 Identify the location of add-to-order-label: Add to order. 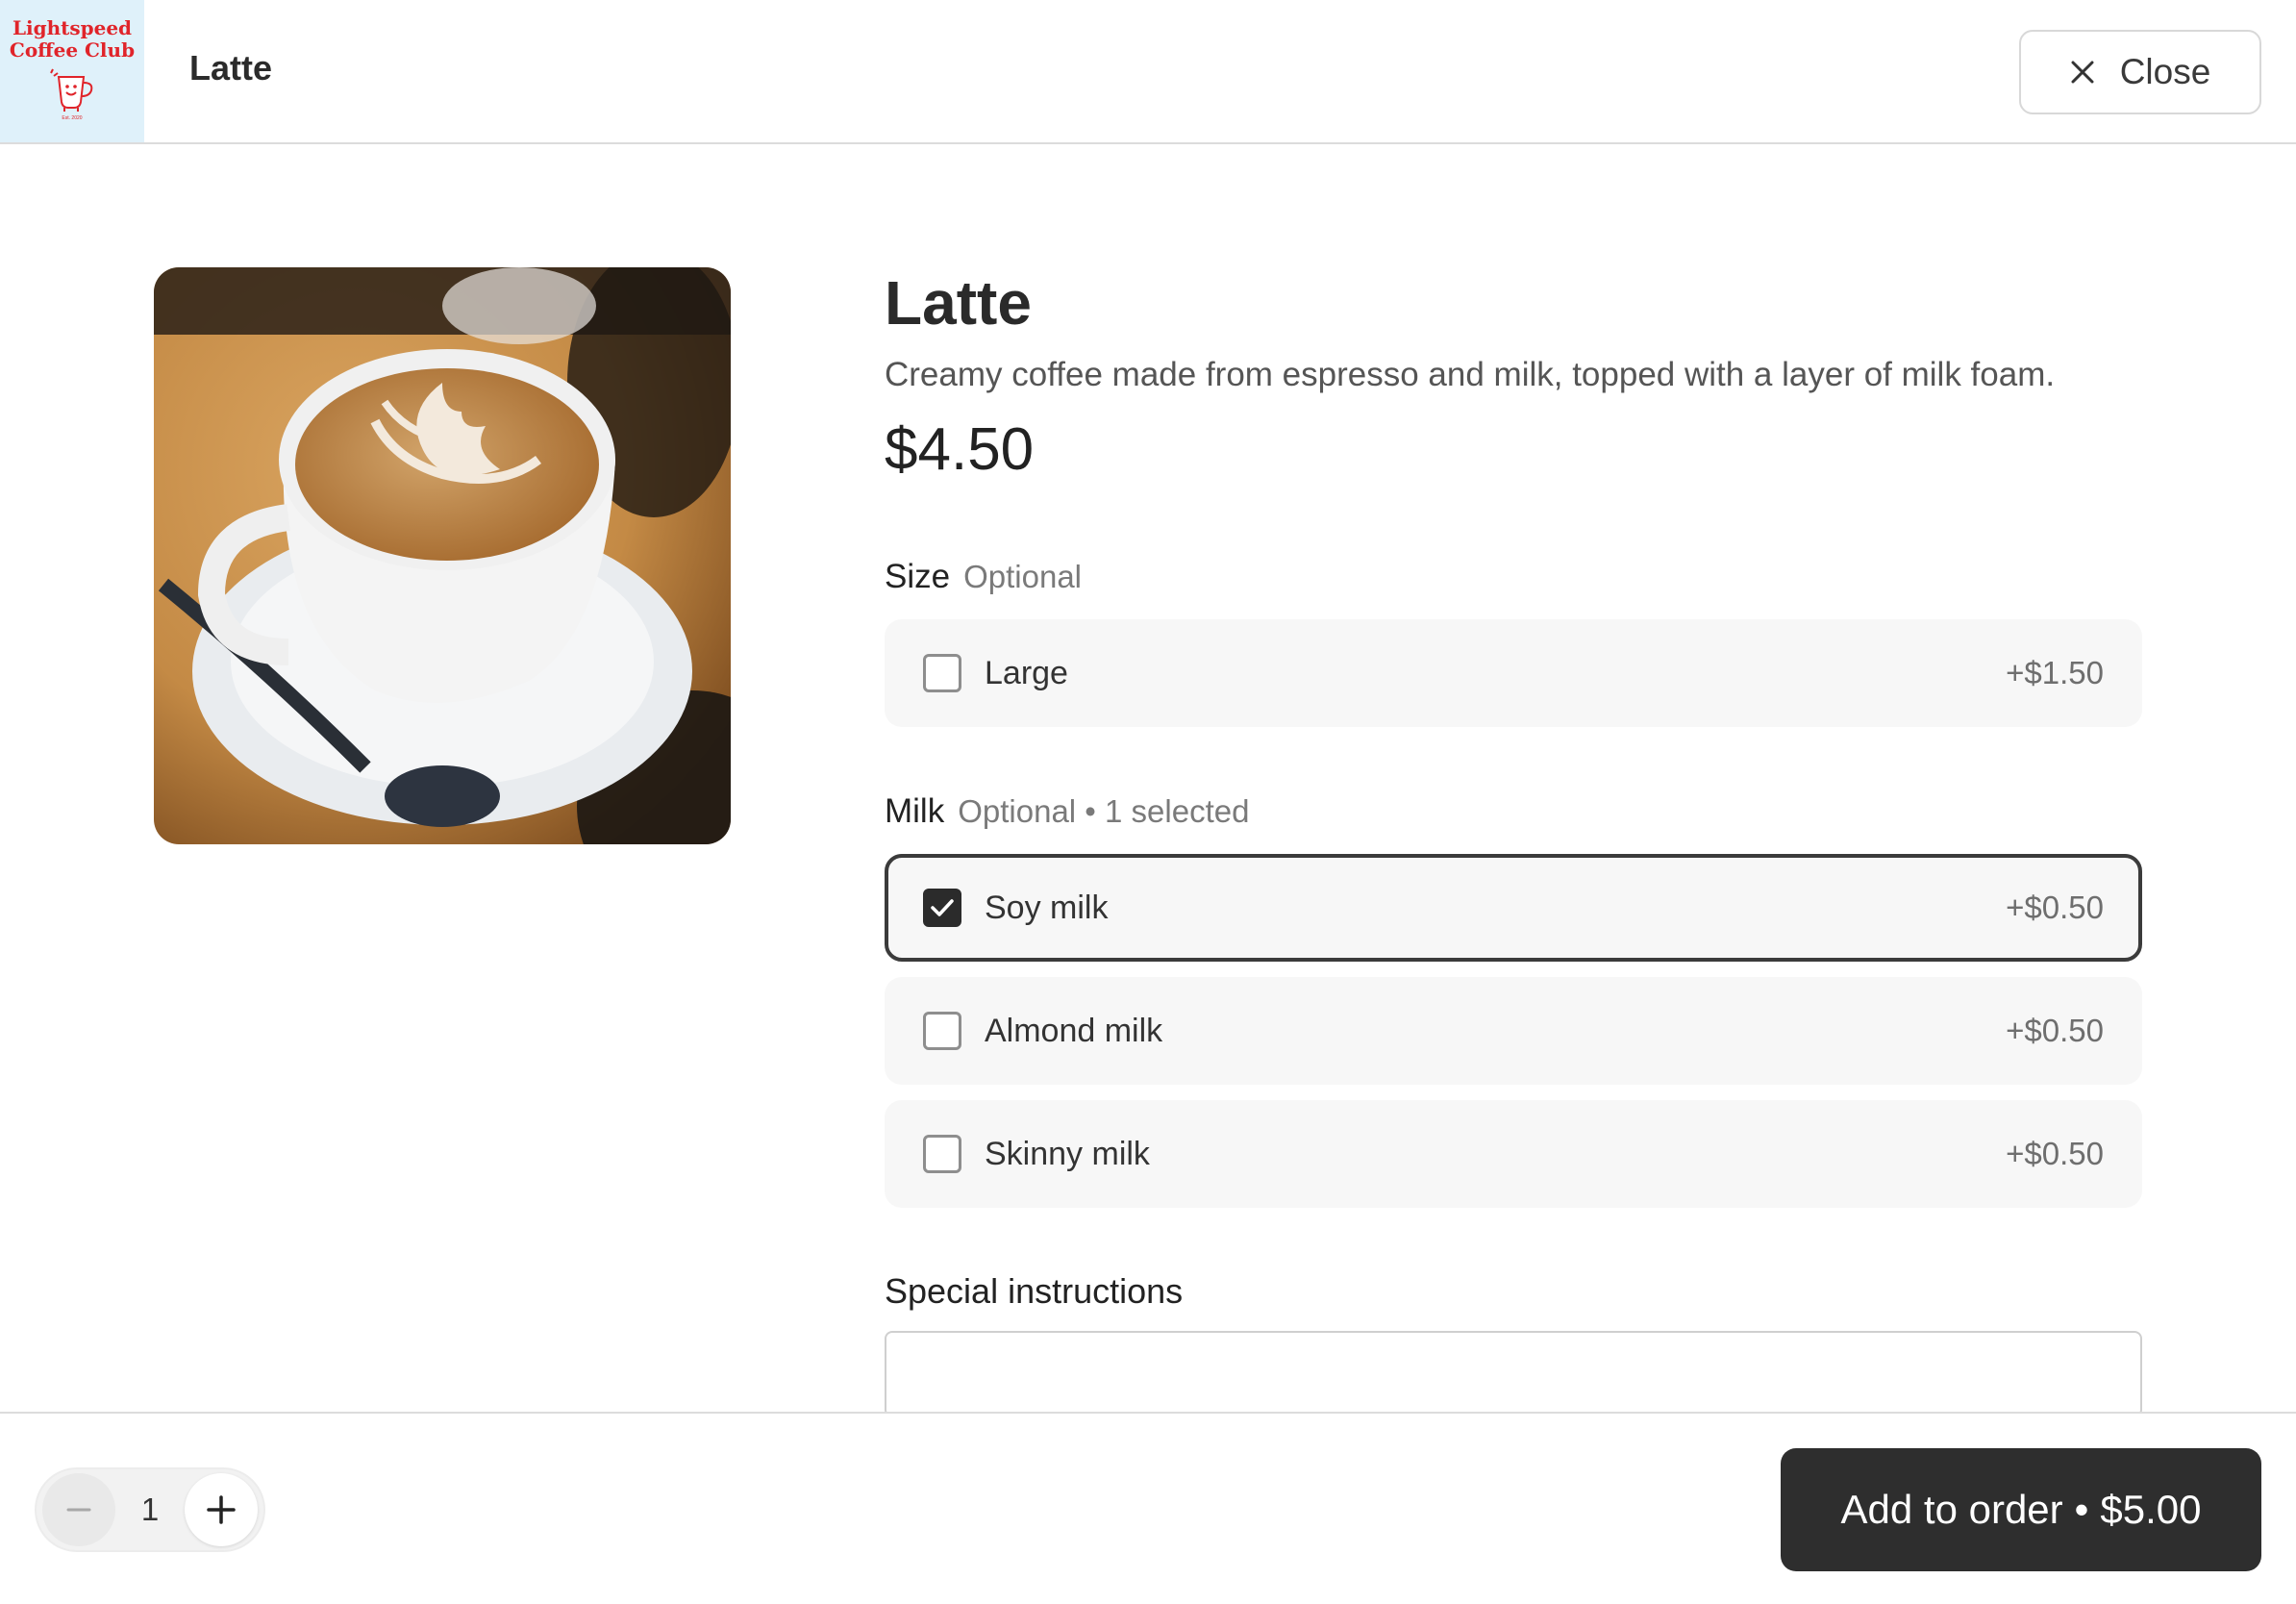
(1951, 1509).